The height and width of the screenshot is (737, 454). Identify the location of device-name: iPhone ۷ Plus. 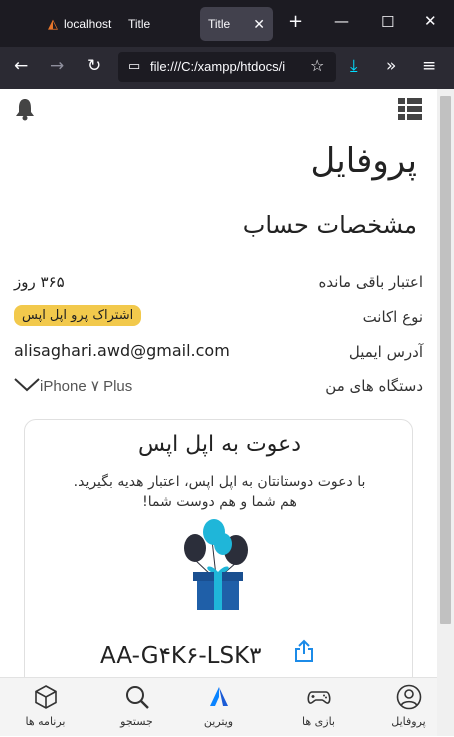
(86, 386).